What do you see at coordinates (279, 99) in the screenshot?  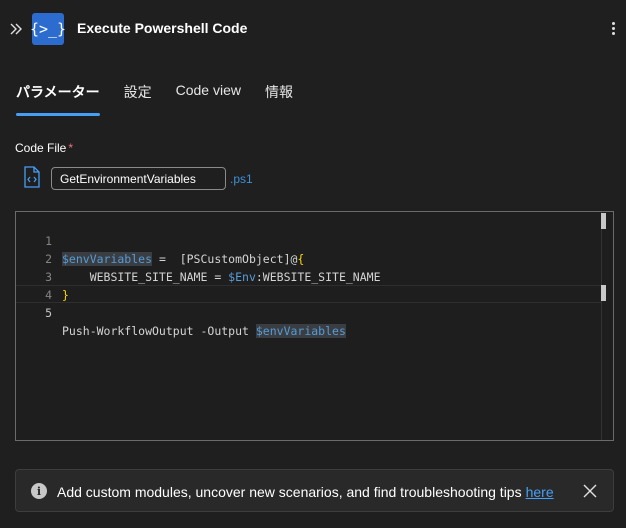 I see `tab-about: 情報` at bounding box center [279, 99].